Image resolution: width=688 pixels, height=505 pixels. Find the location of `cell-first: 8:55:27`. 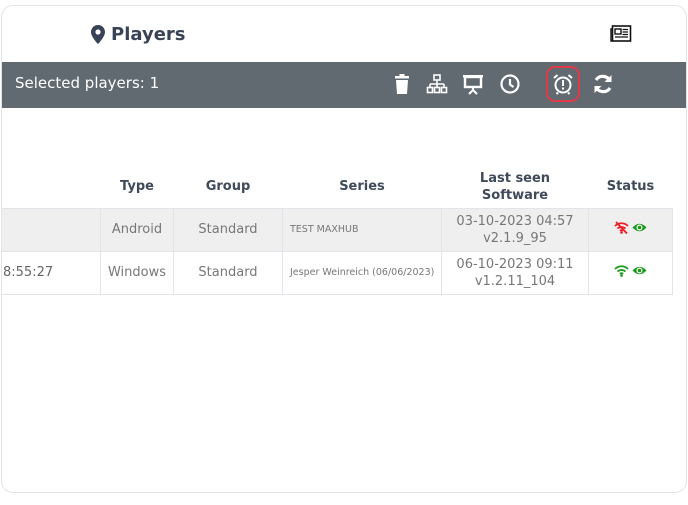

cell-first: 8:55:27 is located at coordinates (51, 272).